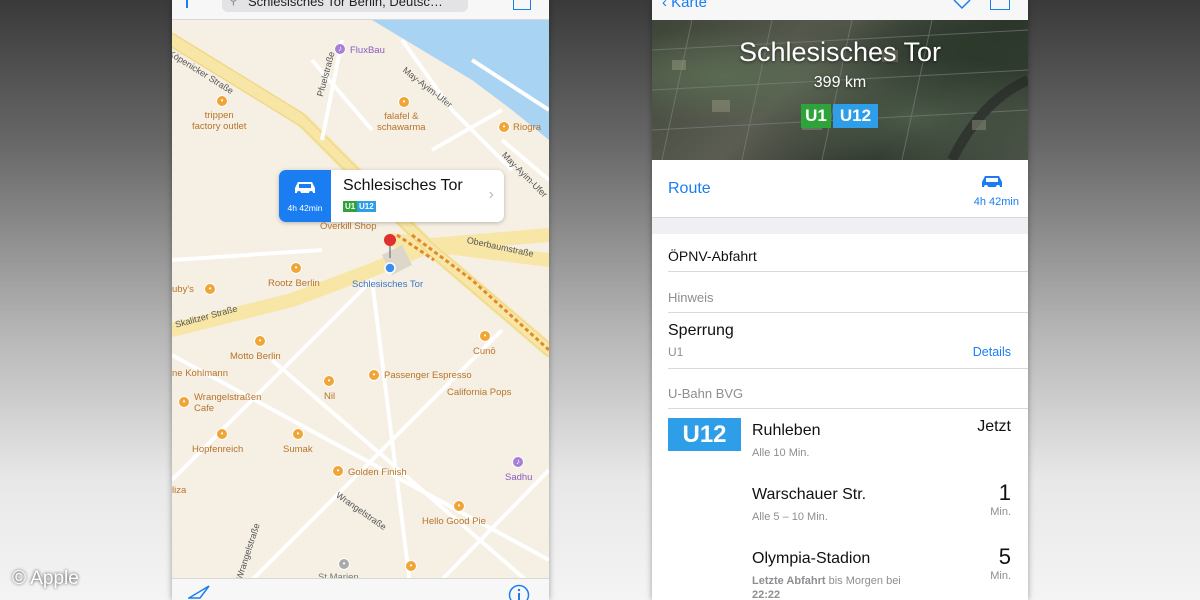 This screenshot has width=1200, height=600. Describe the element at coordinates (519, 592) in the screenshot. I see `info-icon` at that location.